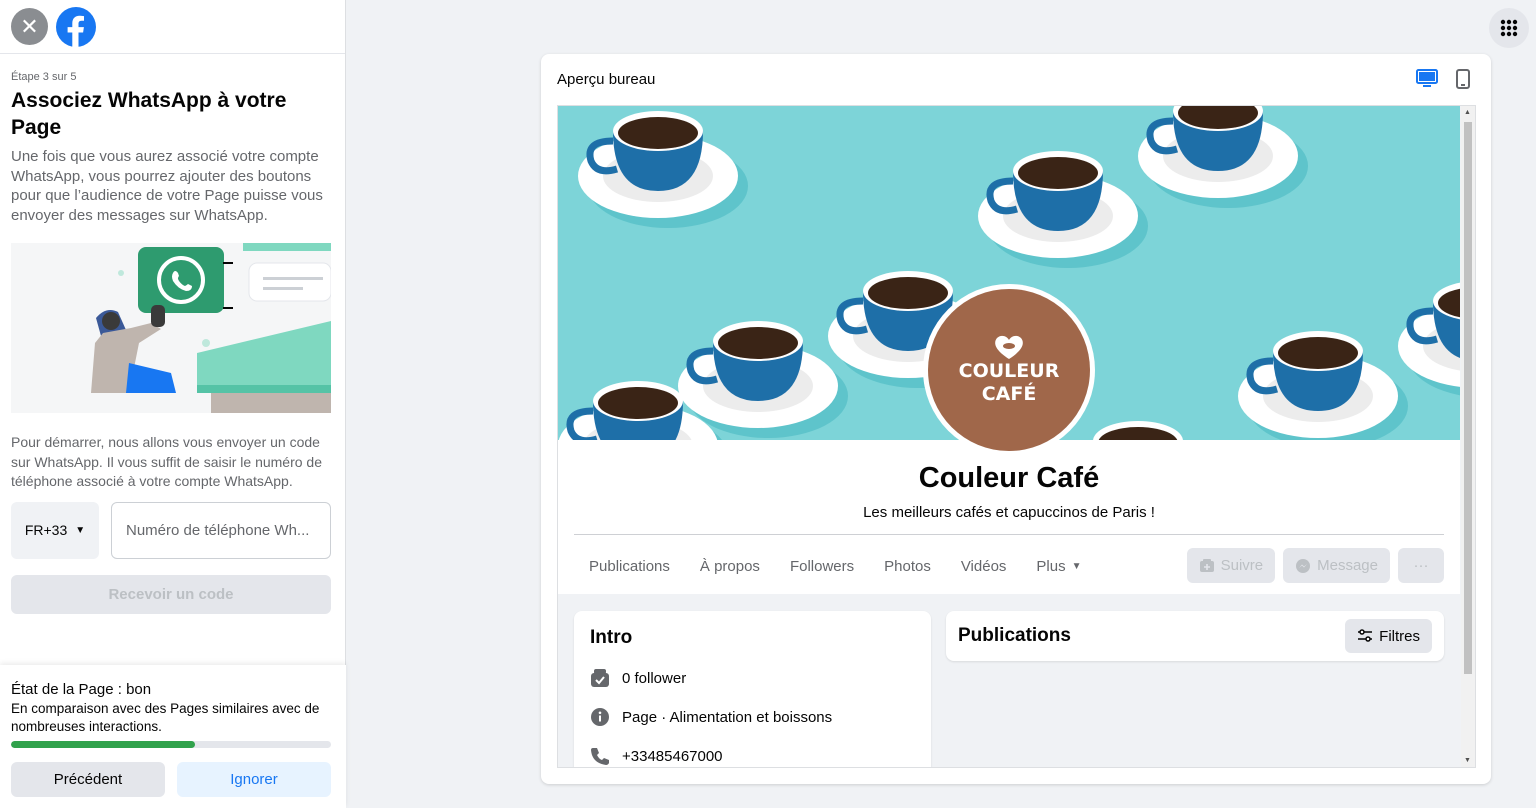  I want to click on phone-icon, so click(600, 756).